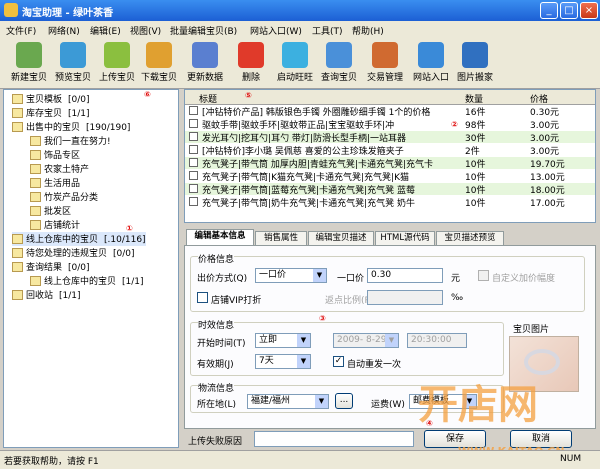 This screenshot has height=469, width=600. What do you see at coordinates (366, 340) in the screenshot?
I see `start-date-picker: 2009- 8-29 ▼` at bounding box center [366, 340].